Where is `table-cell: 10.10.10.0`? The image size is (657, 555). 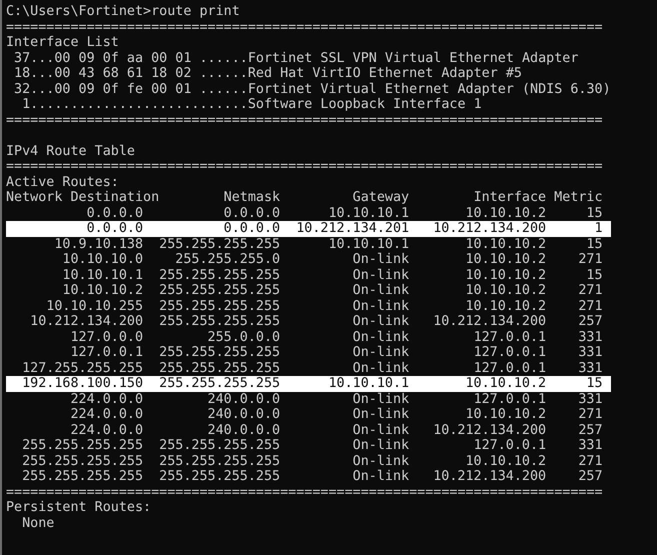 table-cell: 10.10.10.0 is located at coordinates (103, 260).